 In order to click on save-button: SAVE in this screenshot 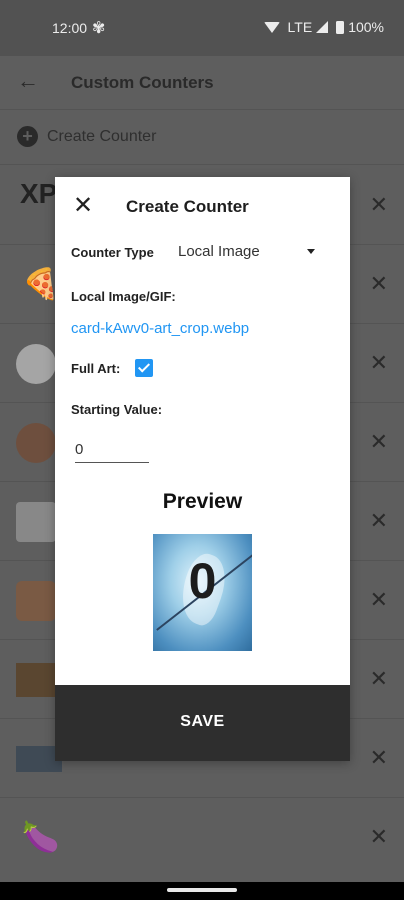, I will do `click(202, 723)`.